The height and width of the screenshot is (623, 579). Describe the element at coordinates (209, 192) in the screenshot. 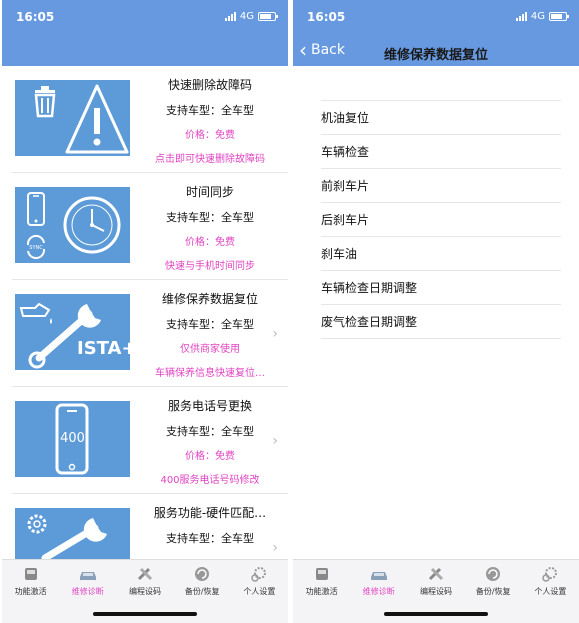

I see `item-title: 时间同步` at that location.